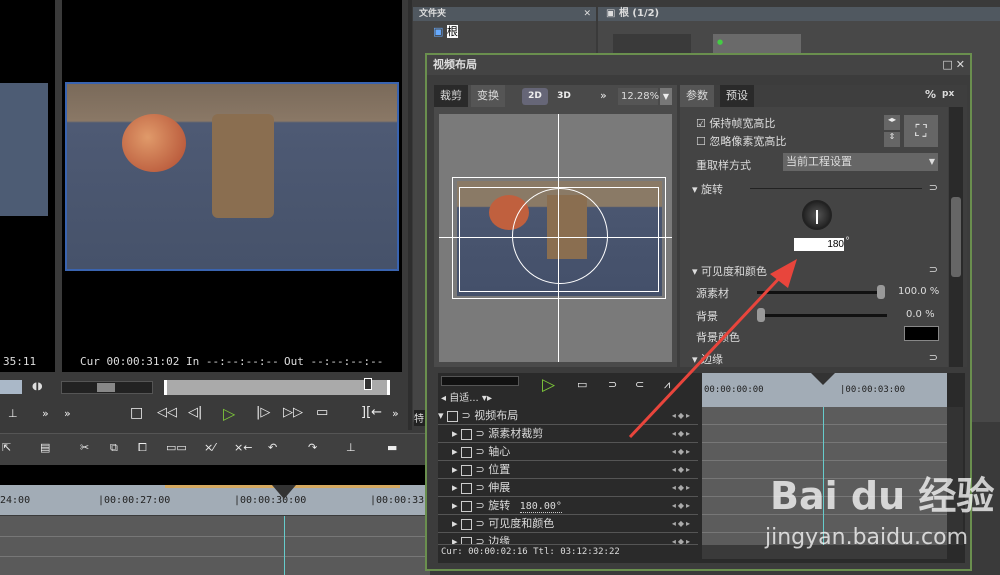 This screenshot has width=1000, height=575. What do you see at coordinates (867, 537) in the screenshot?
I see `baidu-watermark-url: jingyan.baidu.com` at bounding box center [867, 537].